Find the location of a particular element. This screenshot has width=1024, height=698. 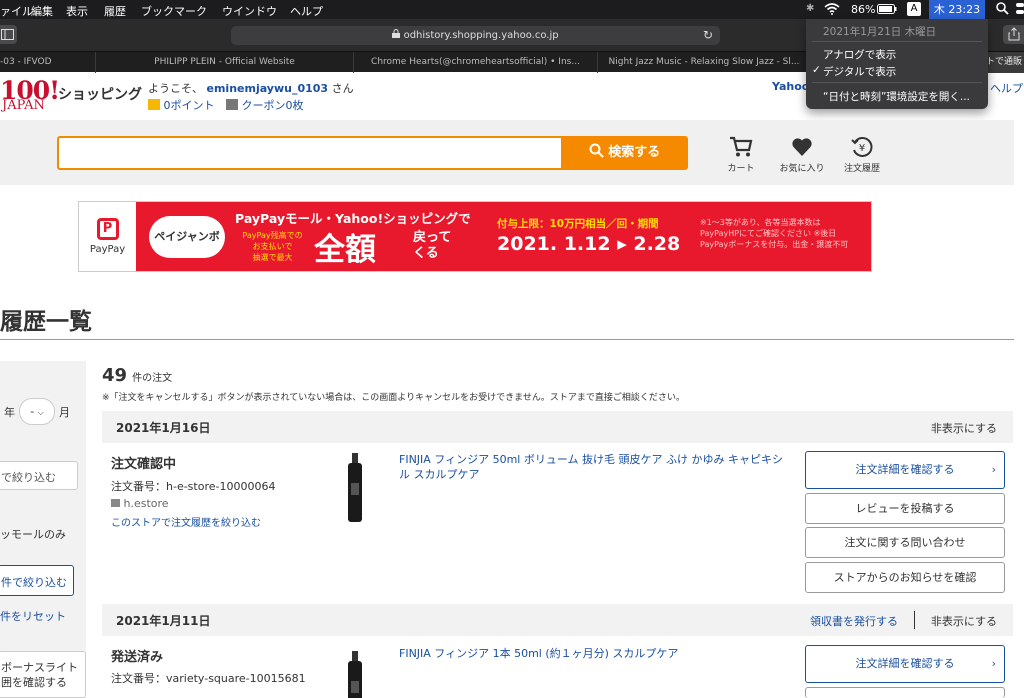

menu-edit: 編集 is located at coordinates (42, 11).